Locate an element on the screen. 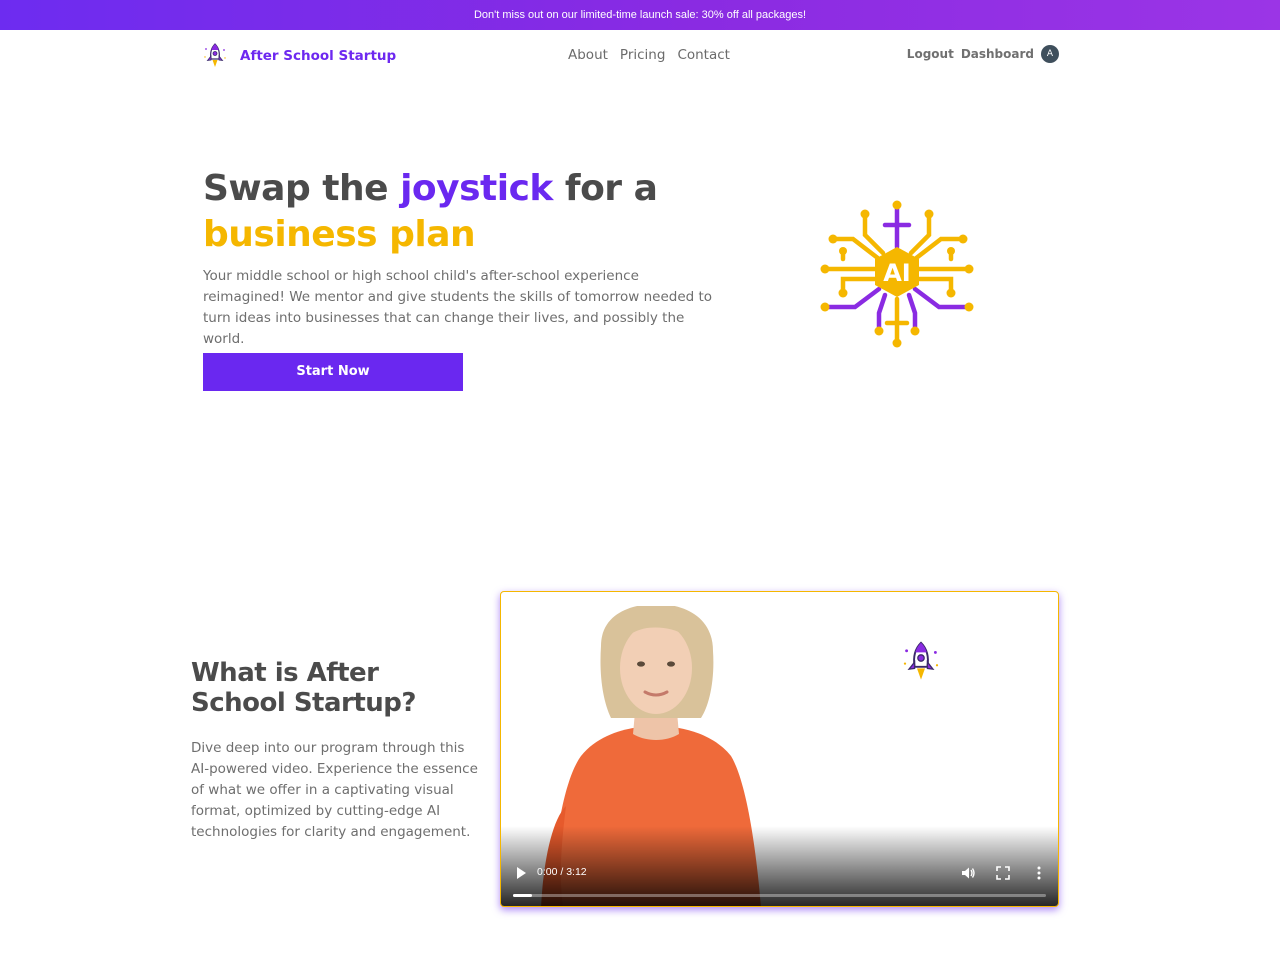 This screenshot has height=960, width=1280. nav-link-contact: Contact is located at coordinates (703, 55).